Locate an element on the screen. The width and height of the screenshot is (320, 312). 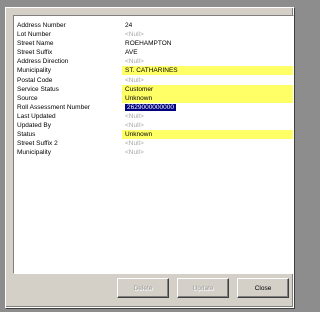
property-row: Street Suffix AVE is located at coordinates (153, 52).